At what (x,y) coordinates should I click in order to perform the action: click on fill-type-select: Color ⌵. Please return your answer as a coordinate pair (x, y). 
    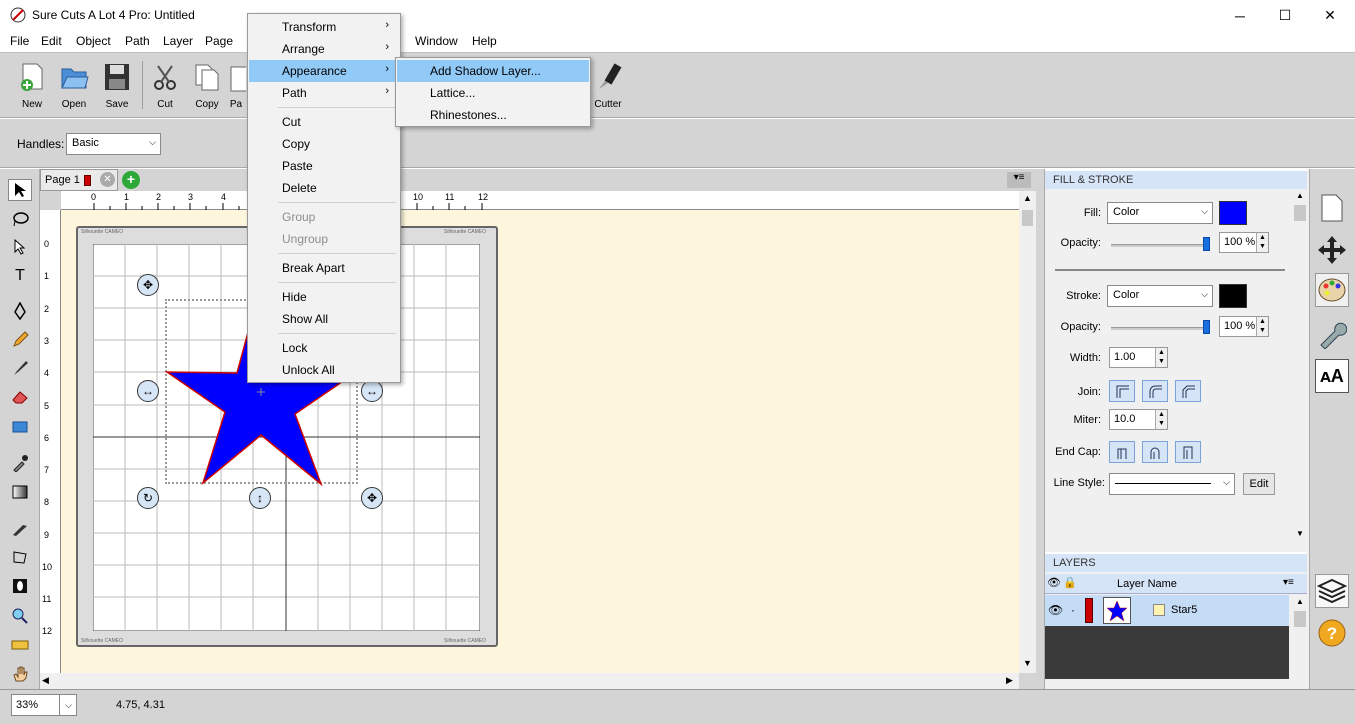
    Looking at the image, I should click on (1160, 213).